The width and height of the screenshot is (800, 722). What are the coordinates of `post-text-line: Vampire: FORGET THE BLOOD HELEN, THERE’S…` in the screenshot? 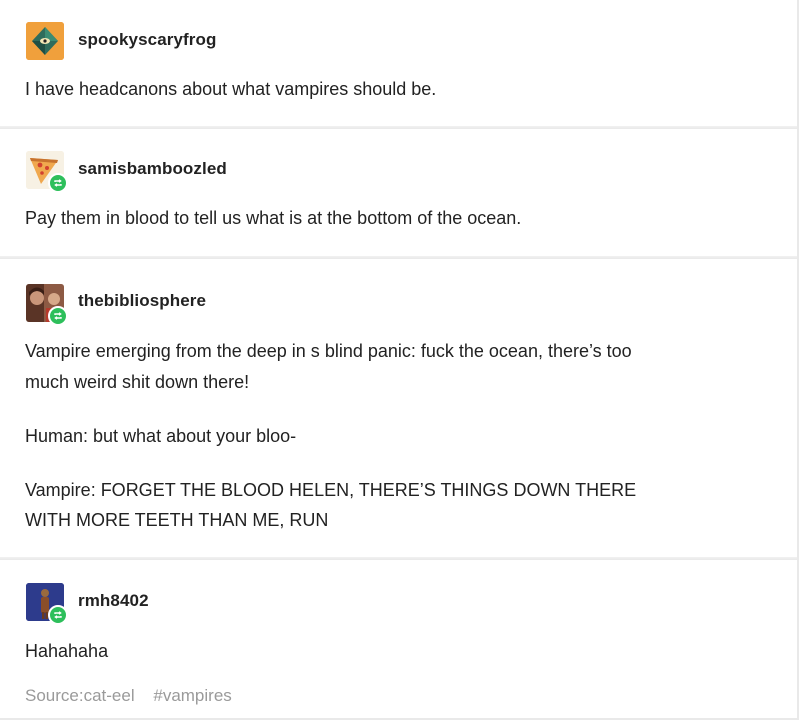 It's located at (331, 490).